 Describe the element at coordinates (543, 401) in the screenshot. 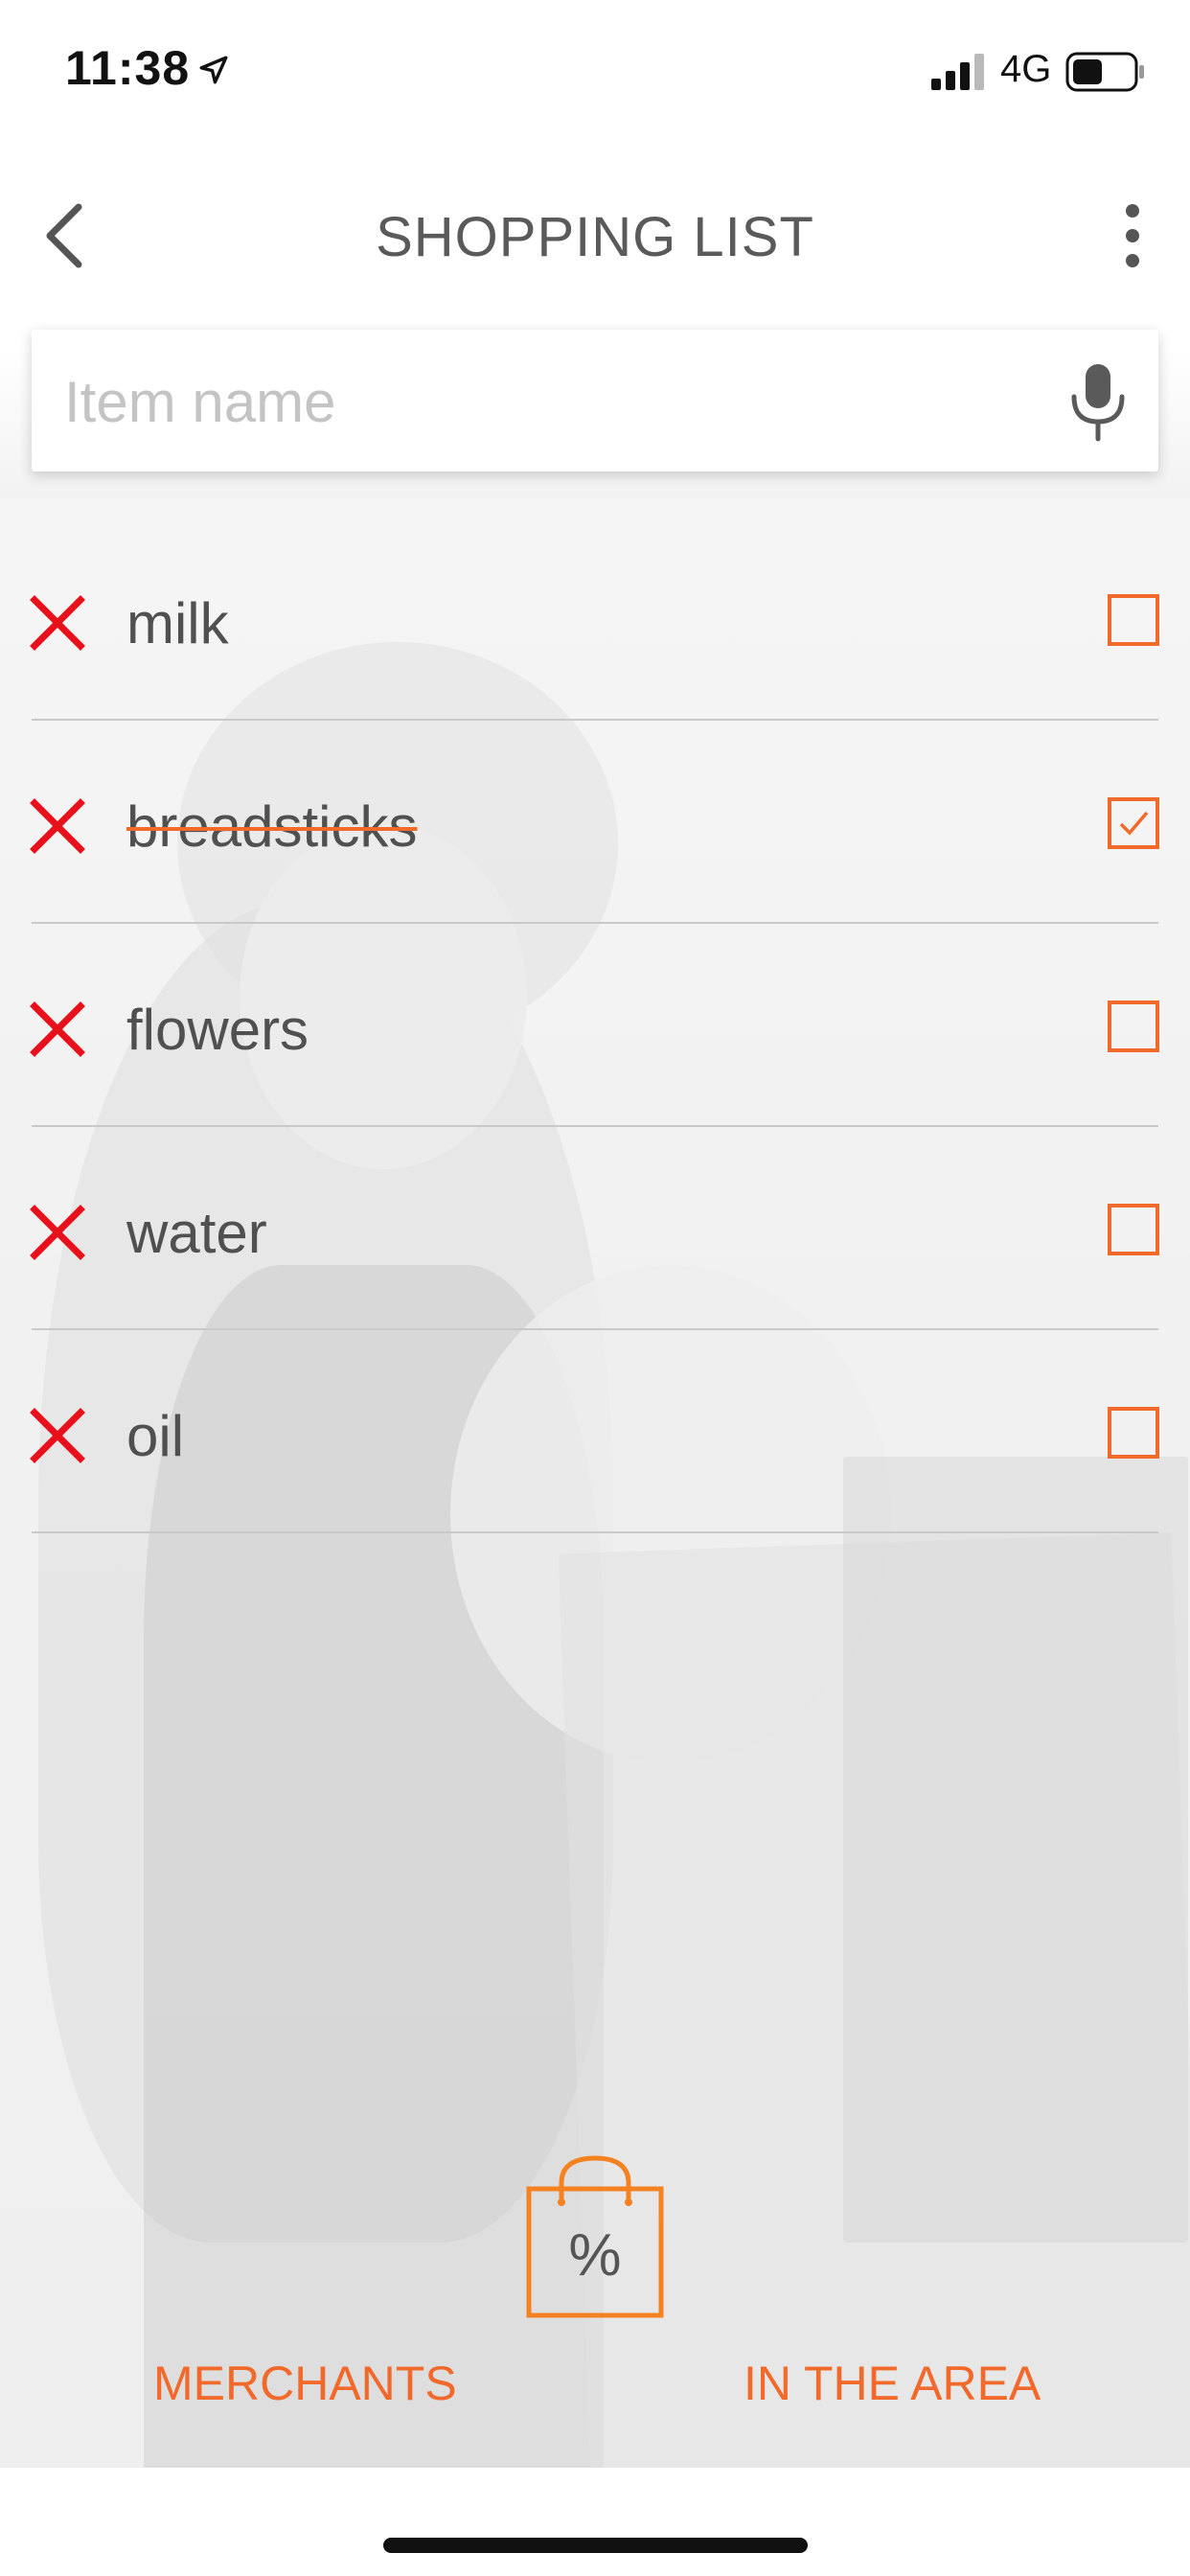

I see `item-name-input` at that location.